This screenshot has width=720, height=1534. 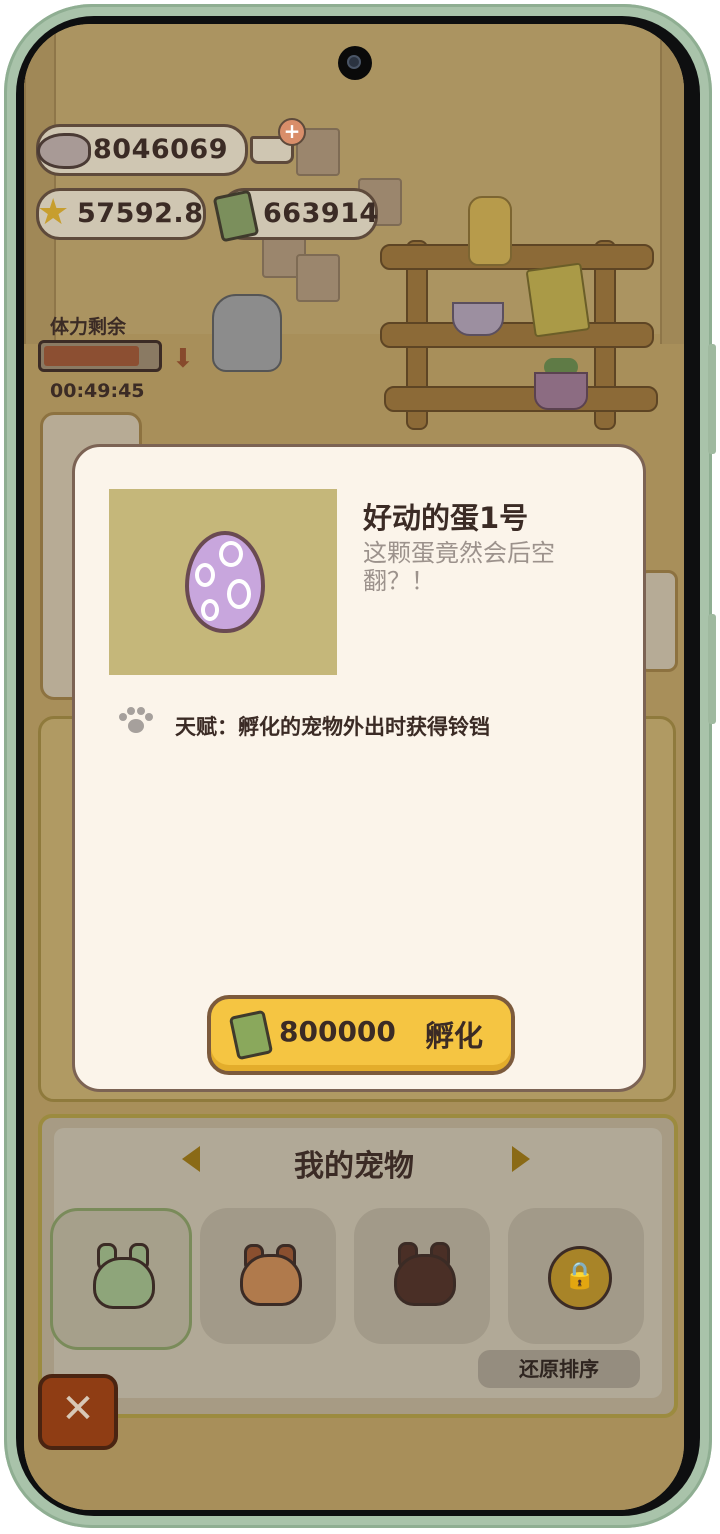 What do you see at coordinates (459, 567) in the screenshot?
I see `egg-description: 这颗蛋竟然会后空翻？！` at bounding box center [459, 567].